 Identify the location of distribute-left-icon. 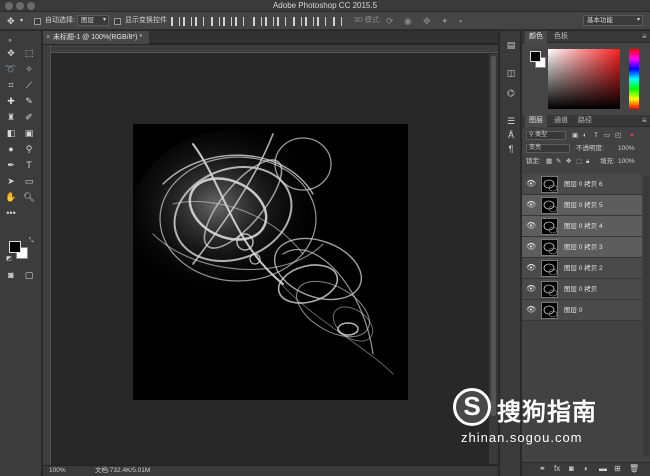
(297, 21).